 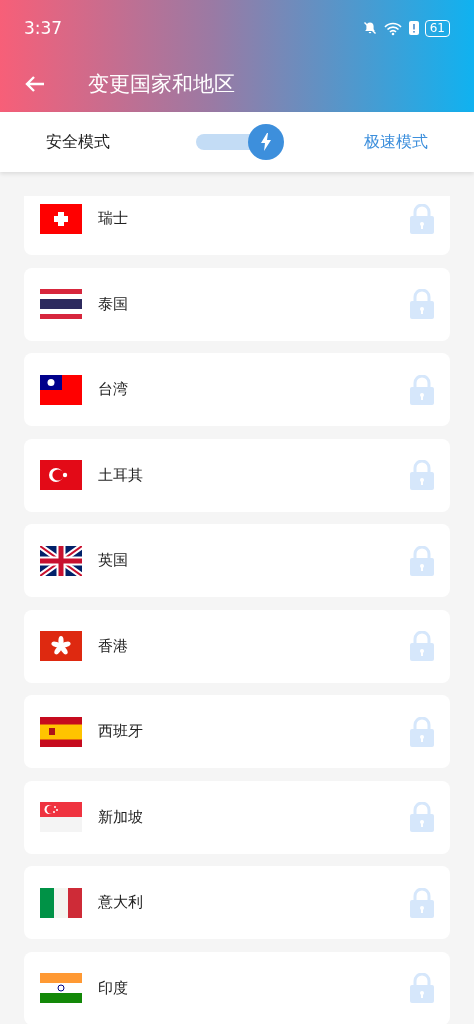 I want to click on country-item: 台湾, so click(x=237, y=389).